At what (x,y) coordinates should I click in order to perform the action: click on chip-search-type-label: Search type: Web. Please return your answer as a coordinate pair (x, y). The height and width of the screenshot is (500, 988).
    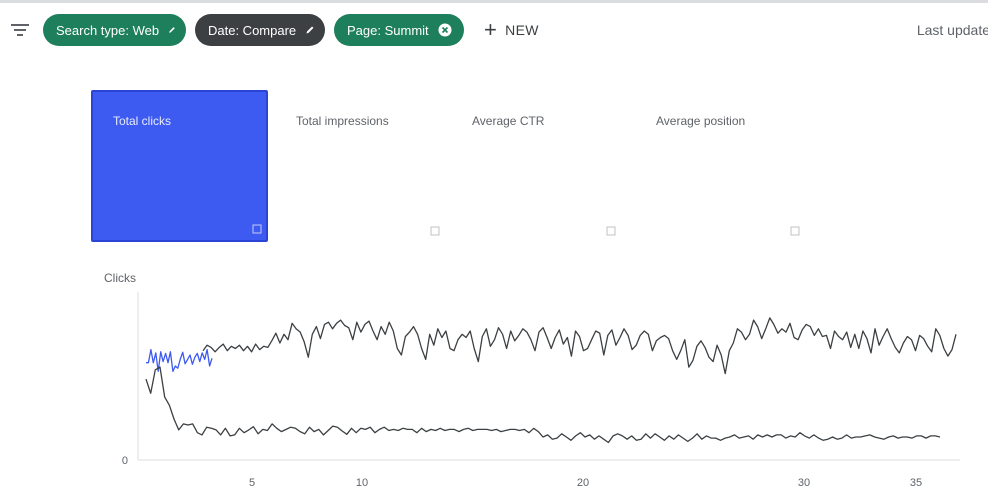
    Looking at the image, I should click on (108, 30).